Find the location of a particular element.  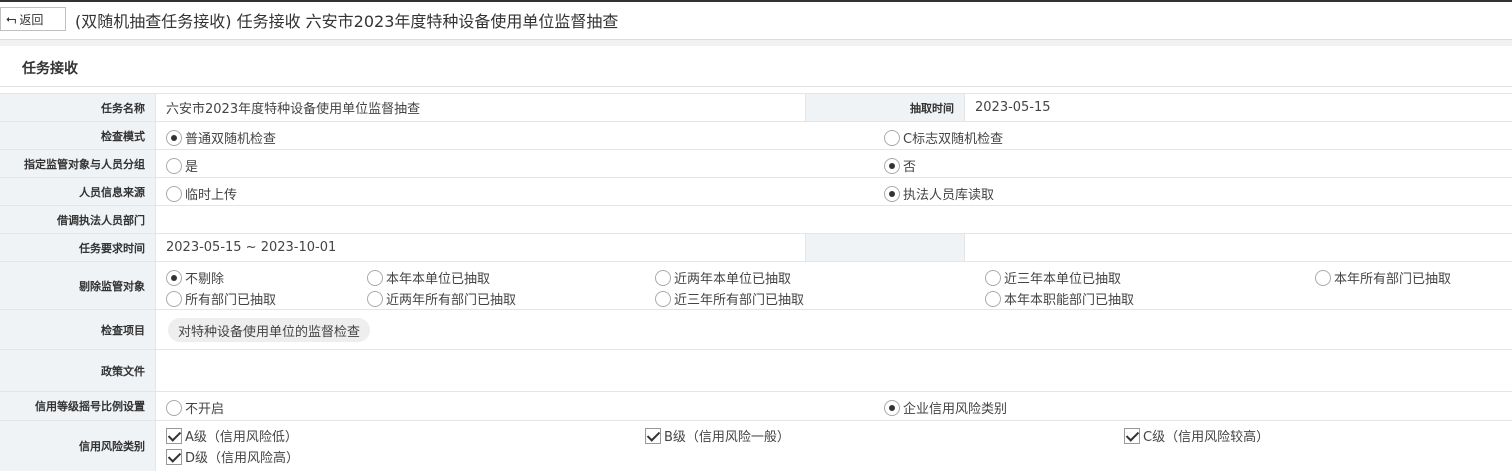

radio-label: 近两年所有部门已抽取 is located at coordinates (451, 300).